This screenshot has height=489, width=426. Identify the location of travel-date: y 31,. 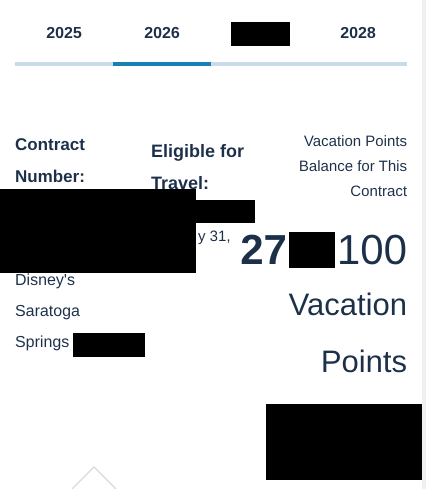
(214, 236).